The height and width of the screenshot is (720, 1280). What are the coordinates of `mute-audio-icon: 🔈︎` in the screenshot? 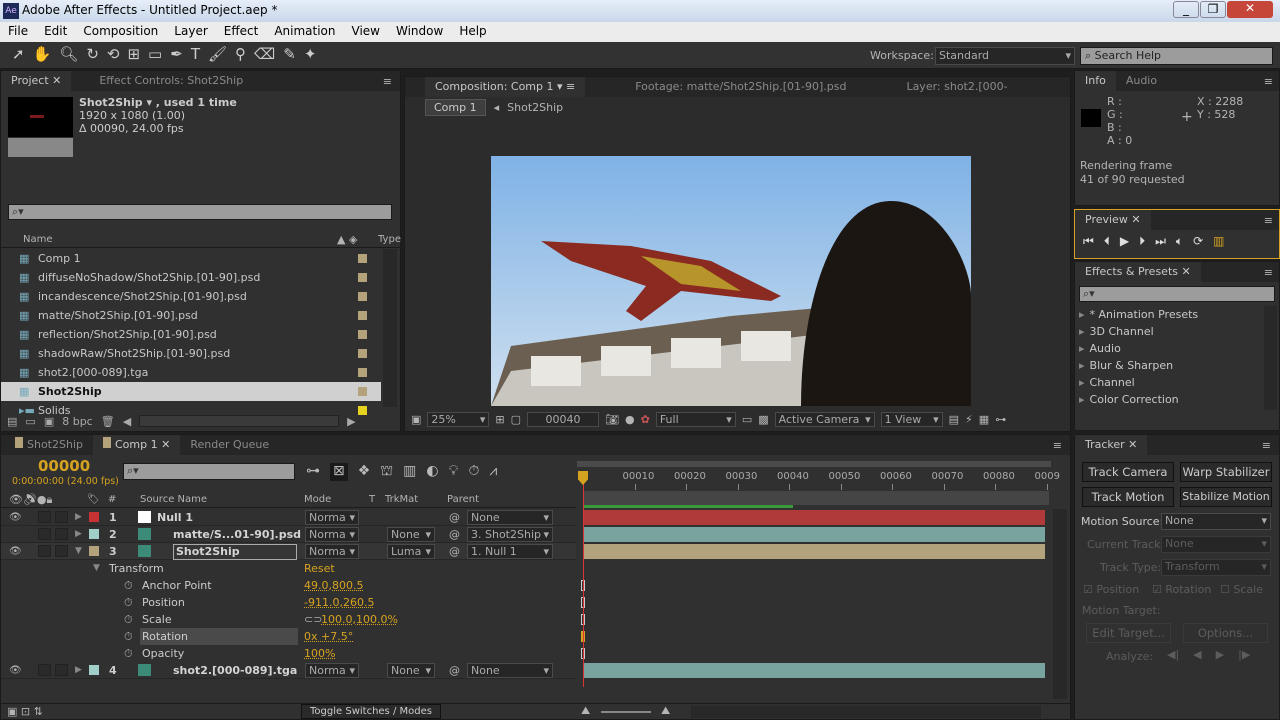 It's located at (1179, 241).